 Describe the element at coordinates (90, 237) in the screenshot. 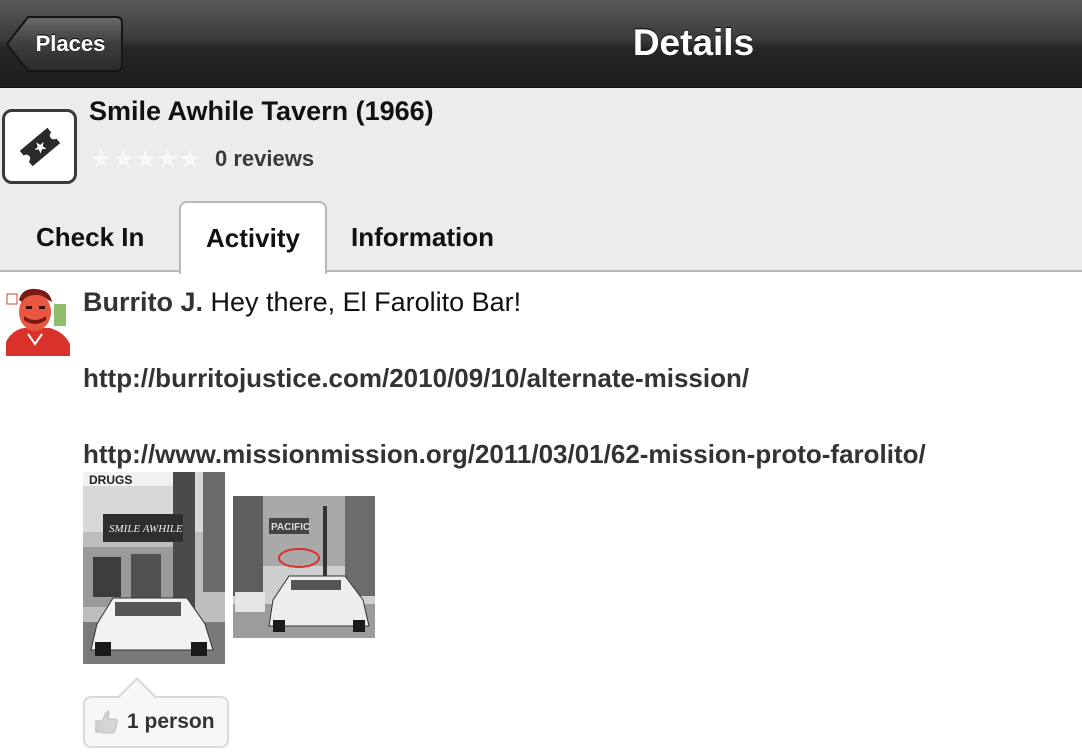

I see `tab-check-in: Check In` at that location.